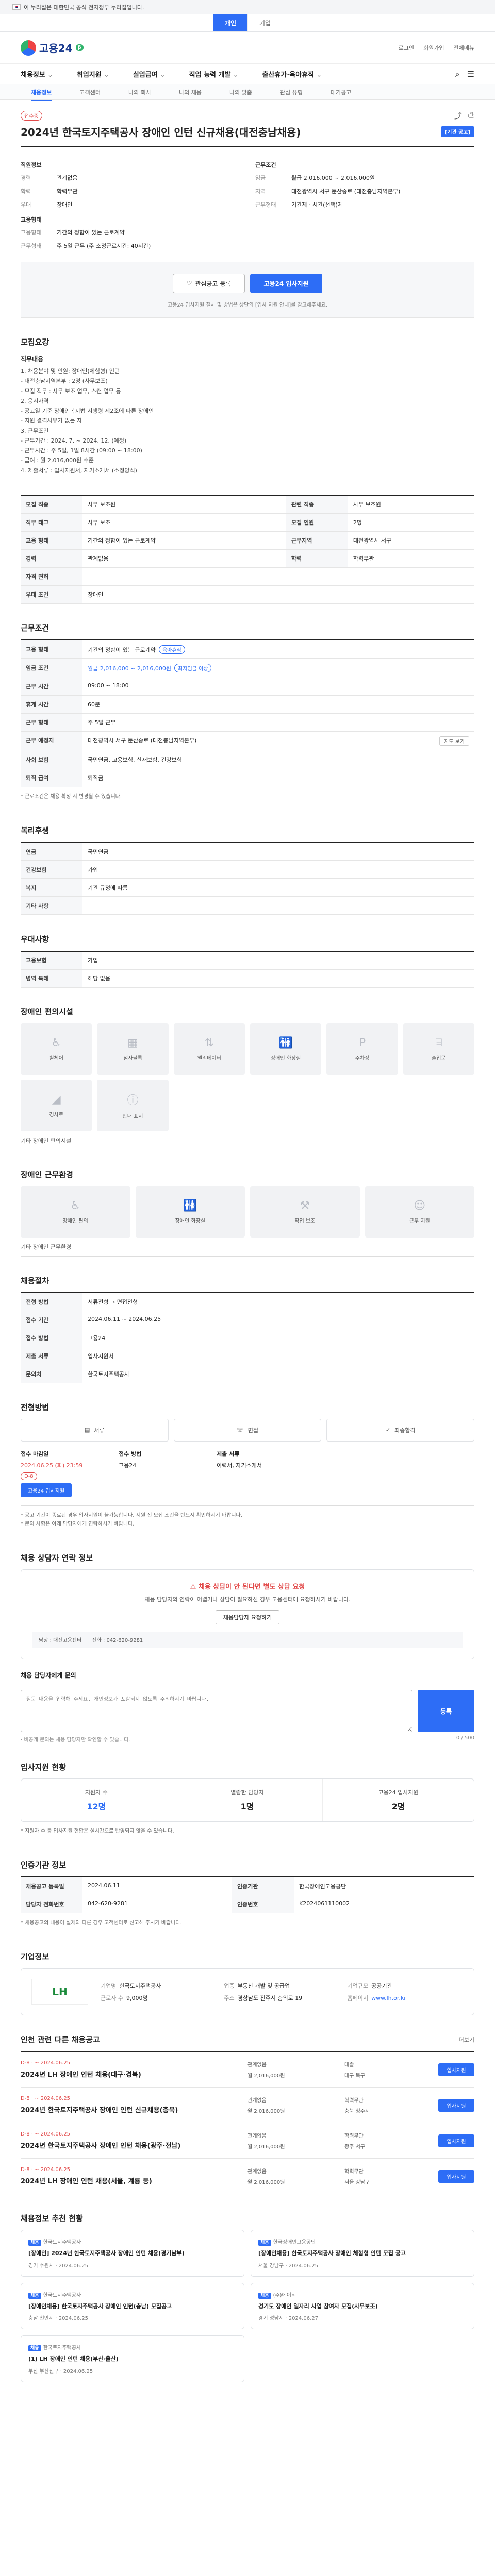 Image resolution: width=495 pixels, height=2576 pixels. What do you see at coordinates (247, 2039) in the screenshot?
I see `other-jobs-header: 인천 관련 다른 채용공고 더보기` at bounding box center [247, 2039].